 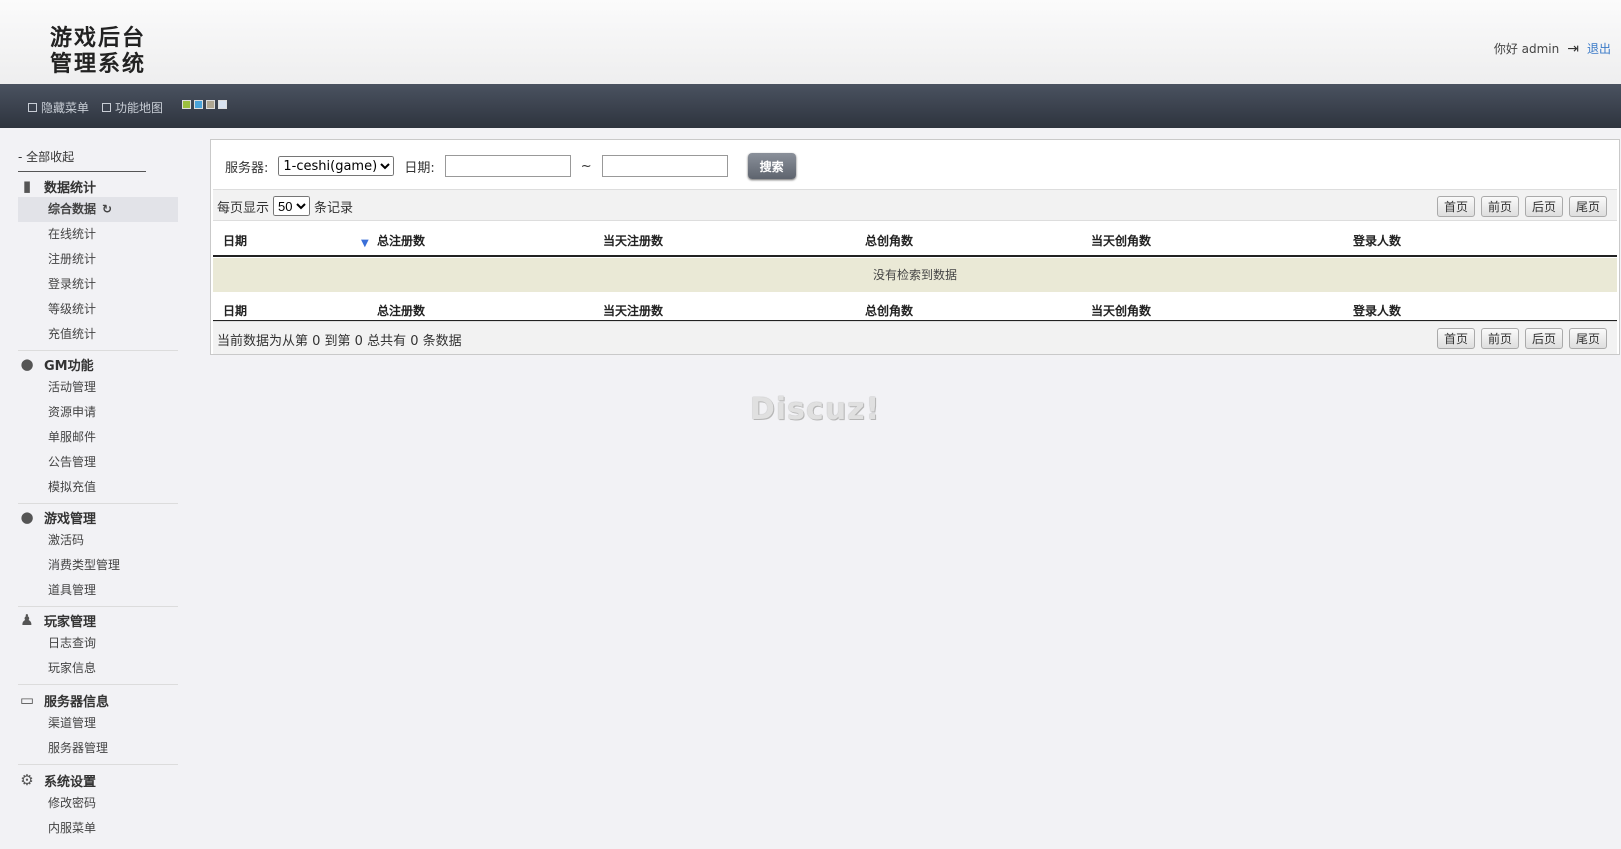 What do you see at coordinates (98, 309) in the screenshot?
I see `sidebar-item: 等级统计` at bounding box center [98, 309].